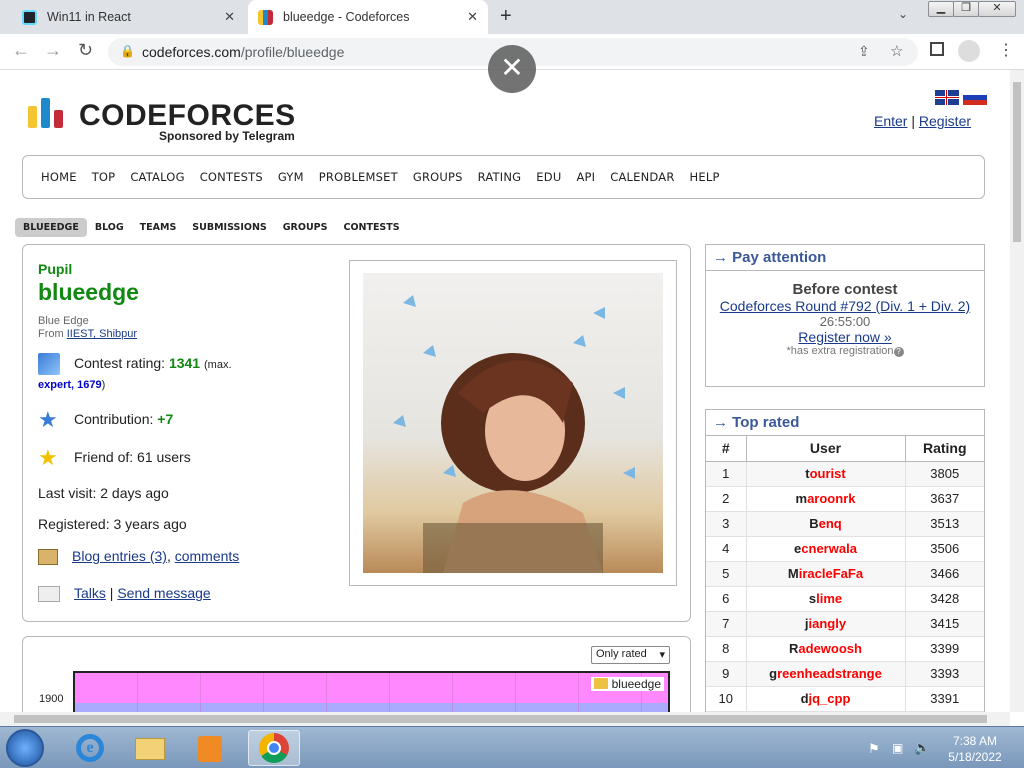 The width and height of the screenshot is (1024, 768). I want to click on react-favicon-icon, so click(29, 17).